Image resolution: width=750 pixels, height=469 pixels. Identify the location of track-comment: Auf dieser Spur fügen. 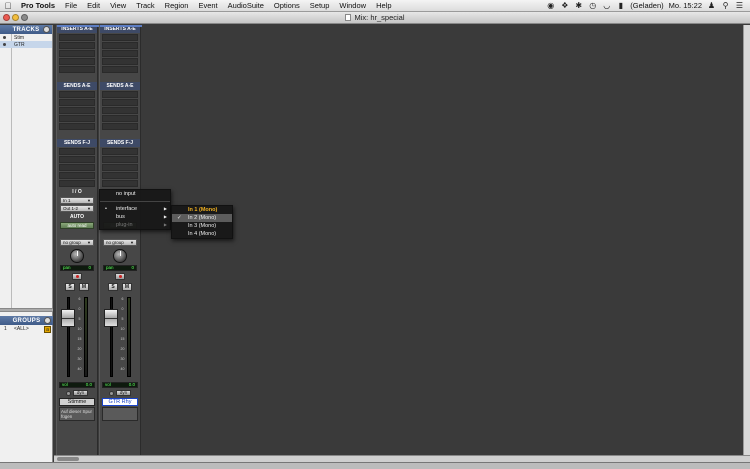
(77, 414).